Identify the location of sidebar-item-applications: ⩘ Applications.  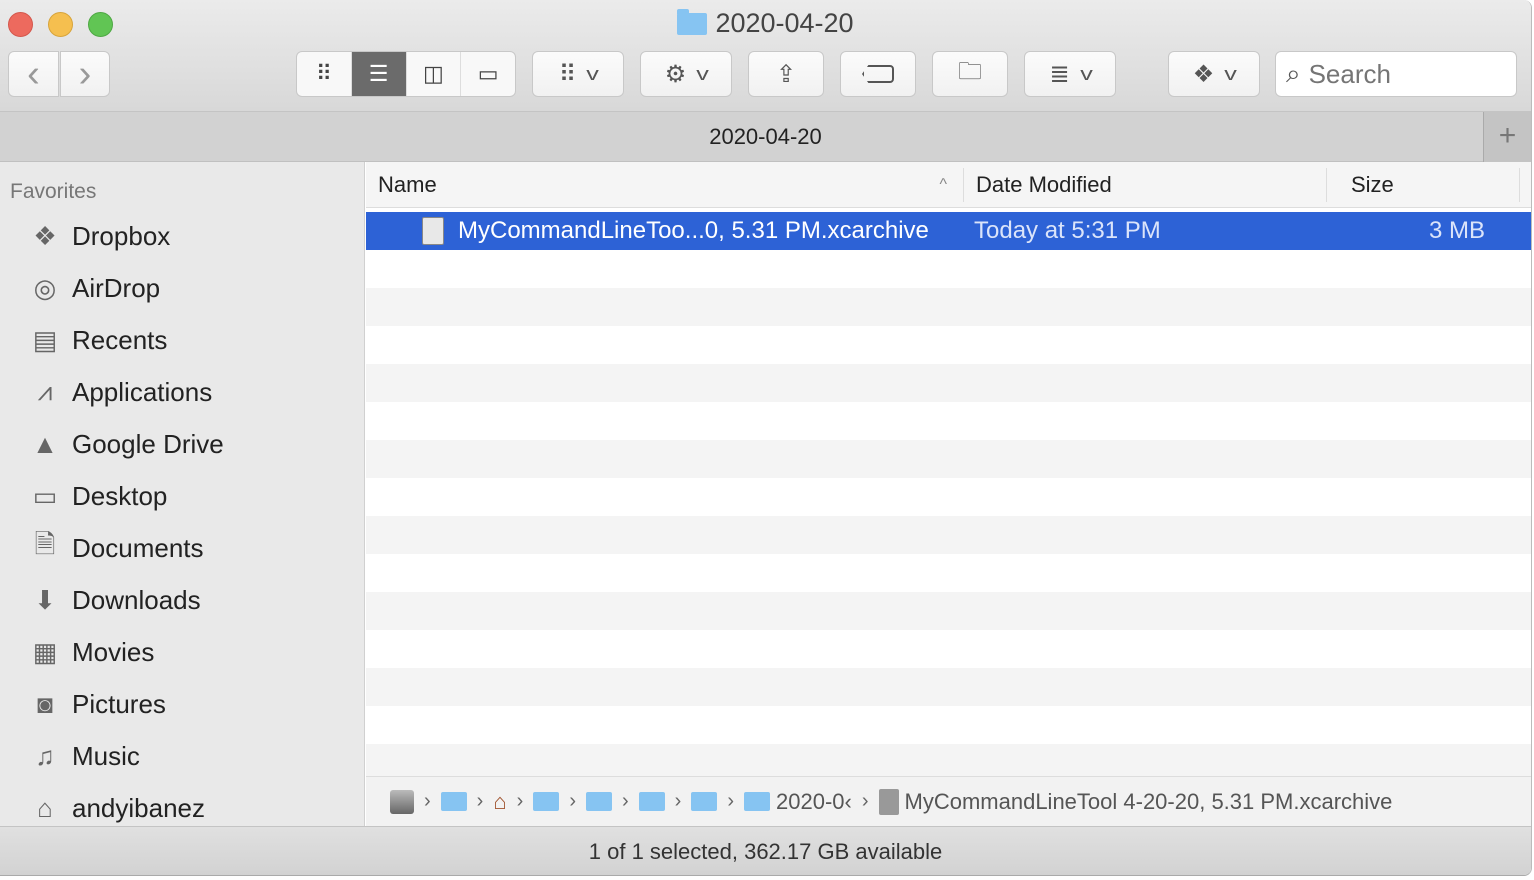
(182, 392).